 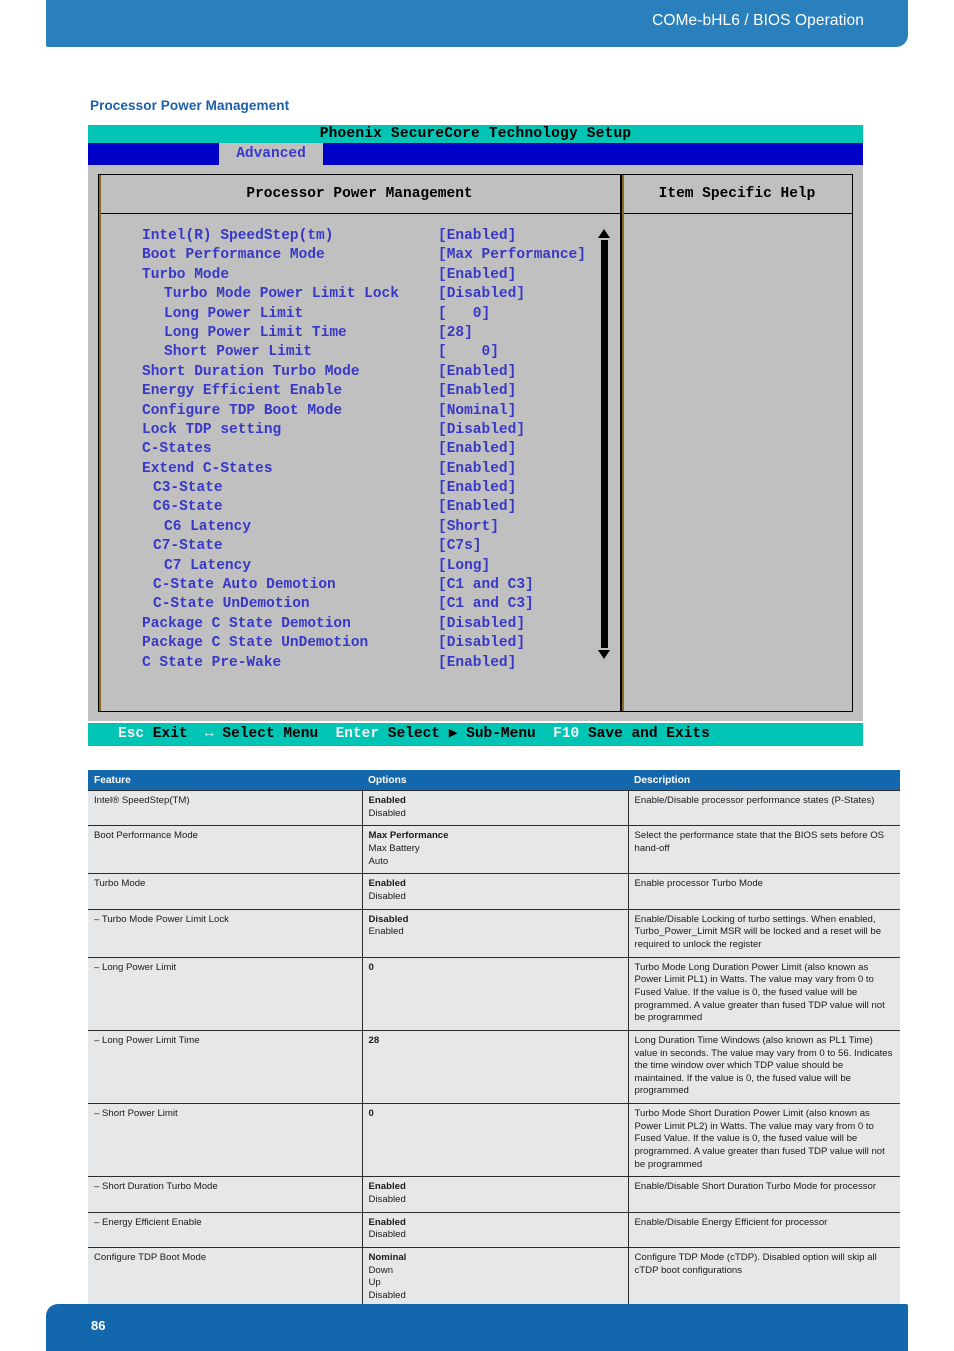 I want to click on bios-setting-row: Extend C-States [Enabled], so click(x=359, y=469).